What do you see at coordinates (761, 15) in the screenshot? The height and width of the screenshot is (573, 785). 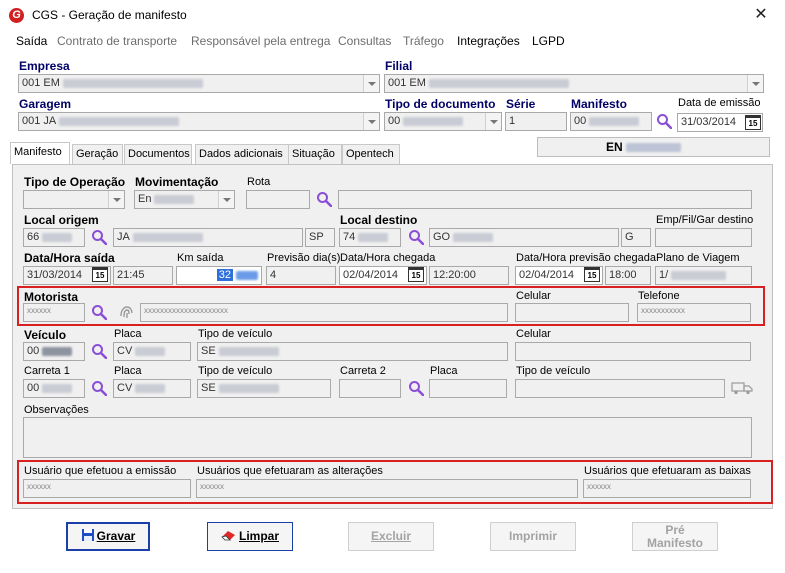 I see `close-icon: ✕` at bounding box center [761, 15].